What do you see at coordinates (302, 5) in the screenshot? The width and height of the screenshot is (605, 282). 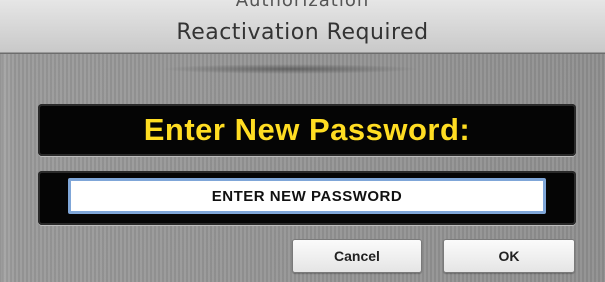 I see `title-bar-ghost-text: Authorization` at bounding box center [302, 5].